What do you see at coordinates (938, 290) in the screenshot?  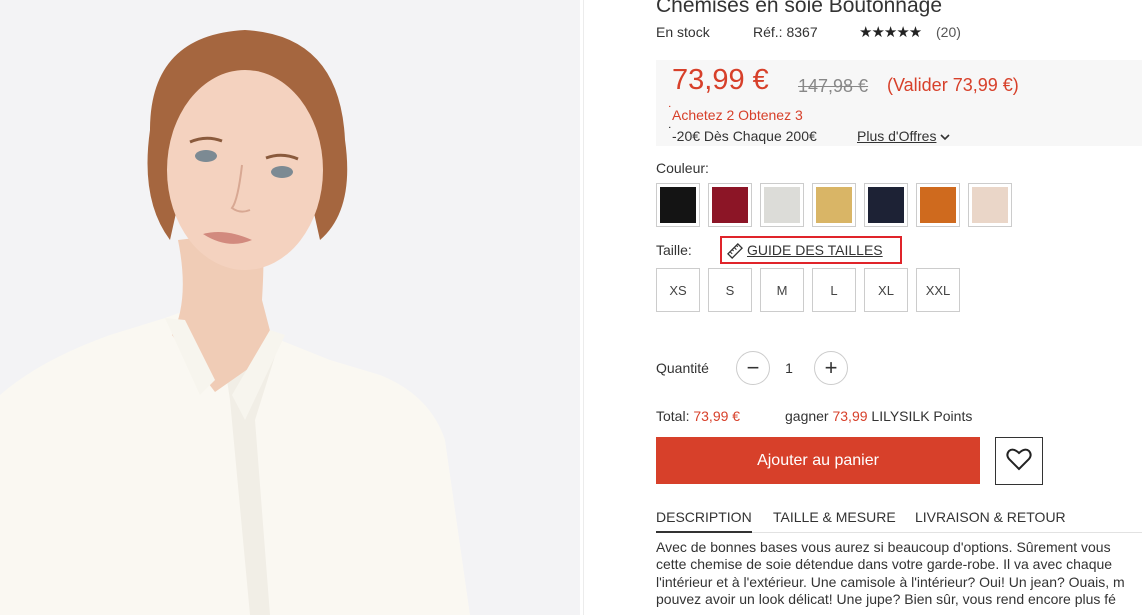 I see `size-xxl: XXL` at bounding box center [938, 290].